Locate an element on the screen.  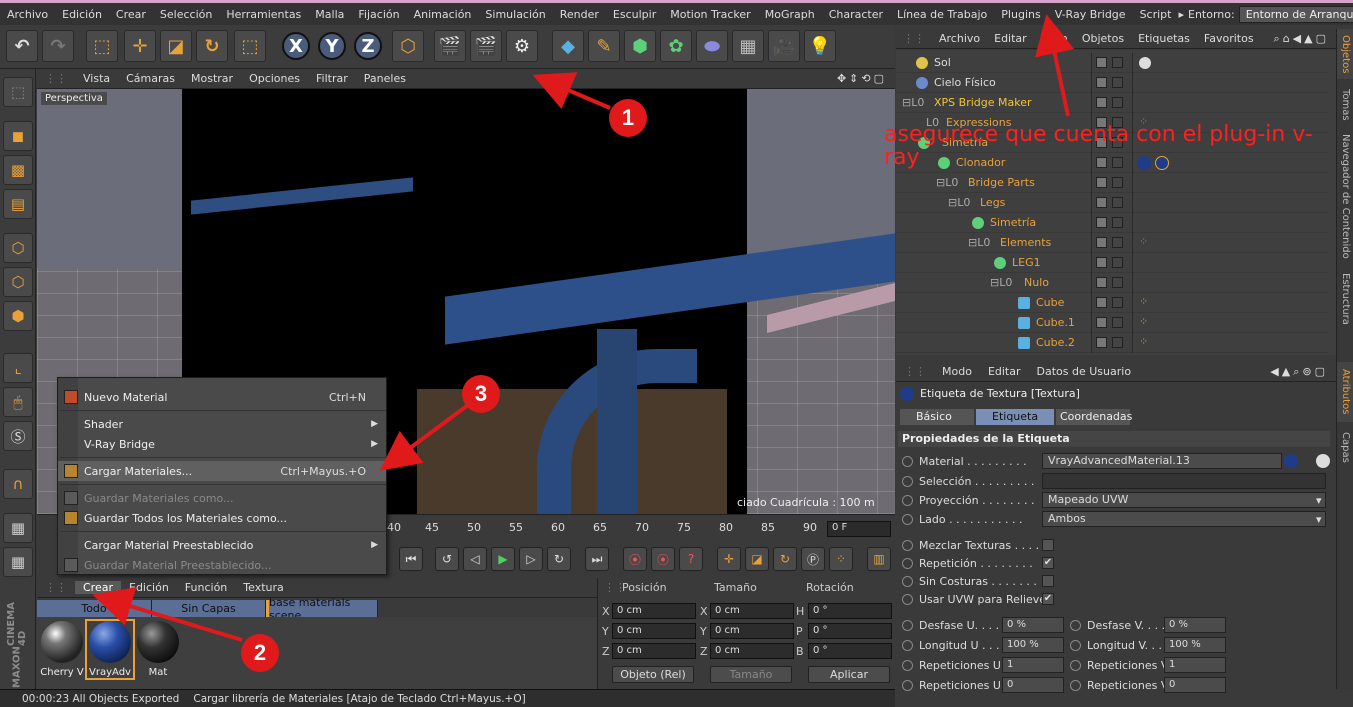
key-position-icon: ✛ is located at coordinates (729, 559).